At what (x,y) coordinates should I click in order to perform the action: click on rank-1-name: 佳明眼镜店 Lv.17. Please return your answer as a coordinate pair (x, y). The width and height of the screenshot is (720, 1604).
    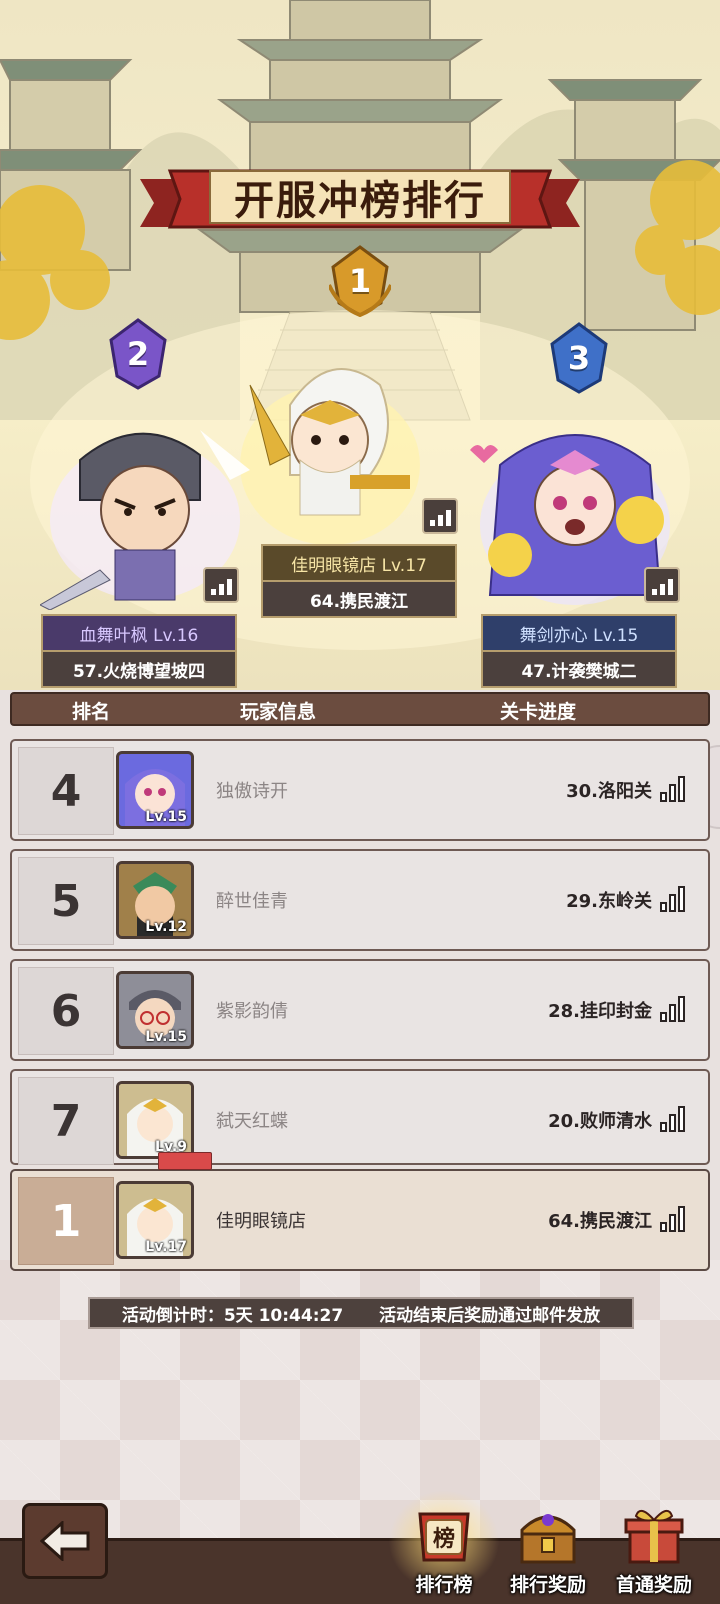
    Looking at the image, I should click on (359, 563).